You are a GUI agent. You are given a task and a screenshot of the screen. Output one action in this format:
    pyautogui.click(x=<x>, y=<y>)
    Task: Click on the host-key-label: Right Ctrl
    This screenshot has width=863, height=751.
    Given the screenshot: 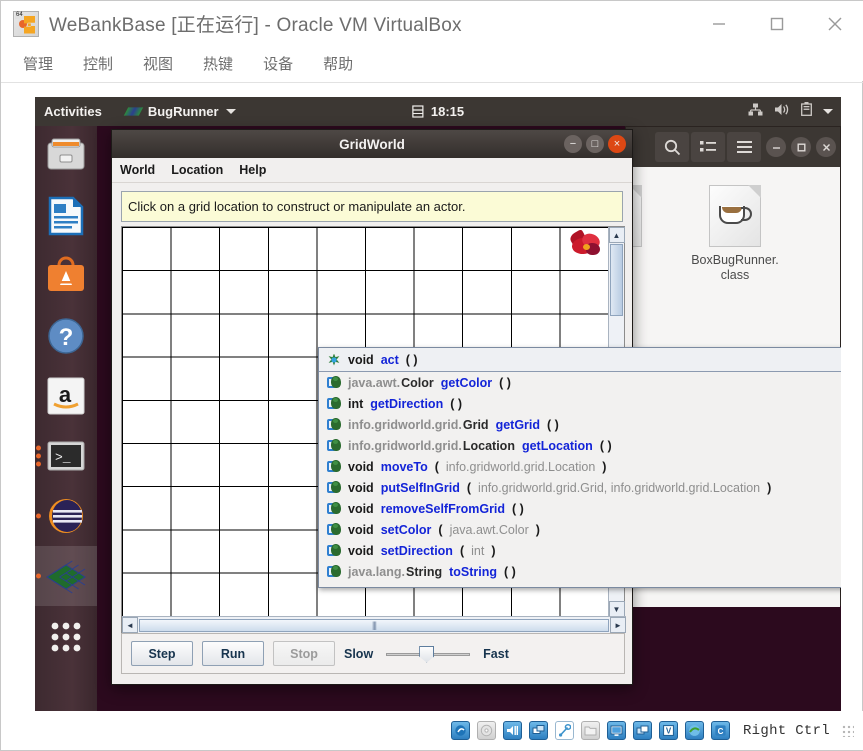 What is the action you would take?
    pyautogui.click(x=786, y=730)
    